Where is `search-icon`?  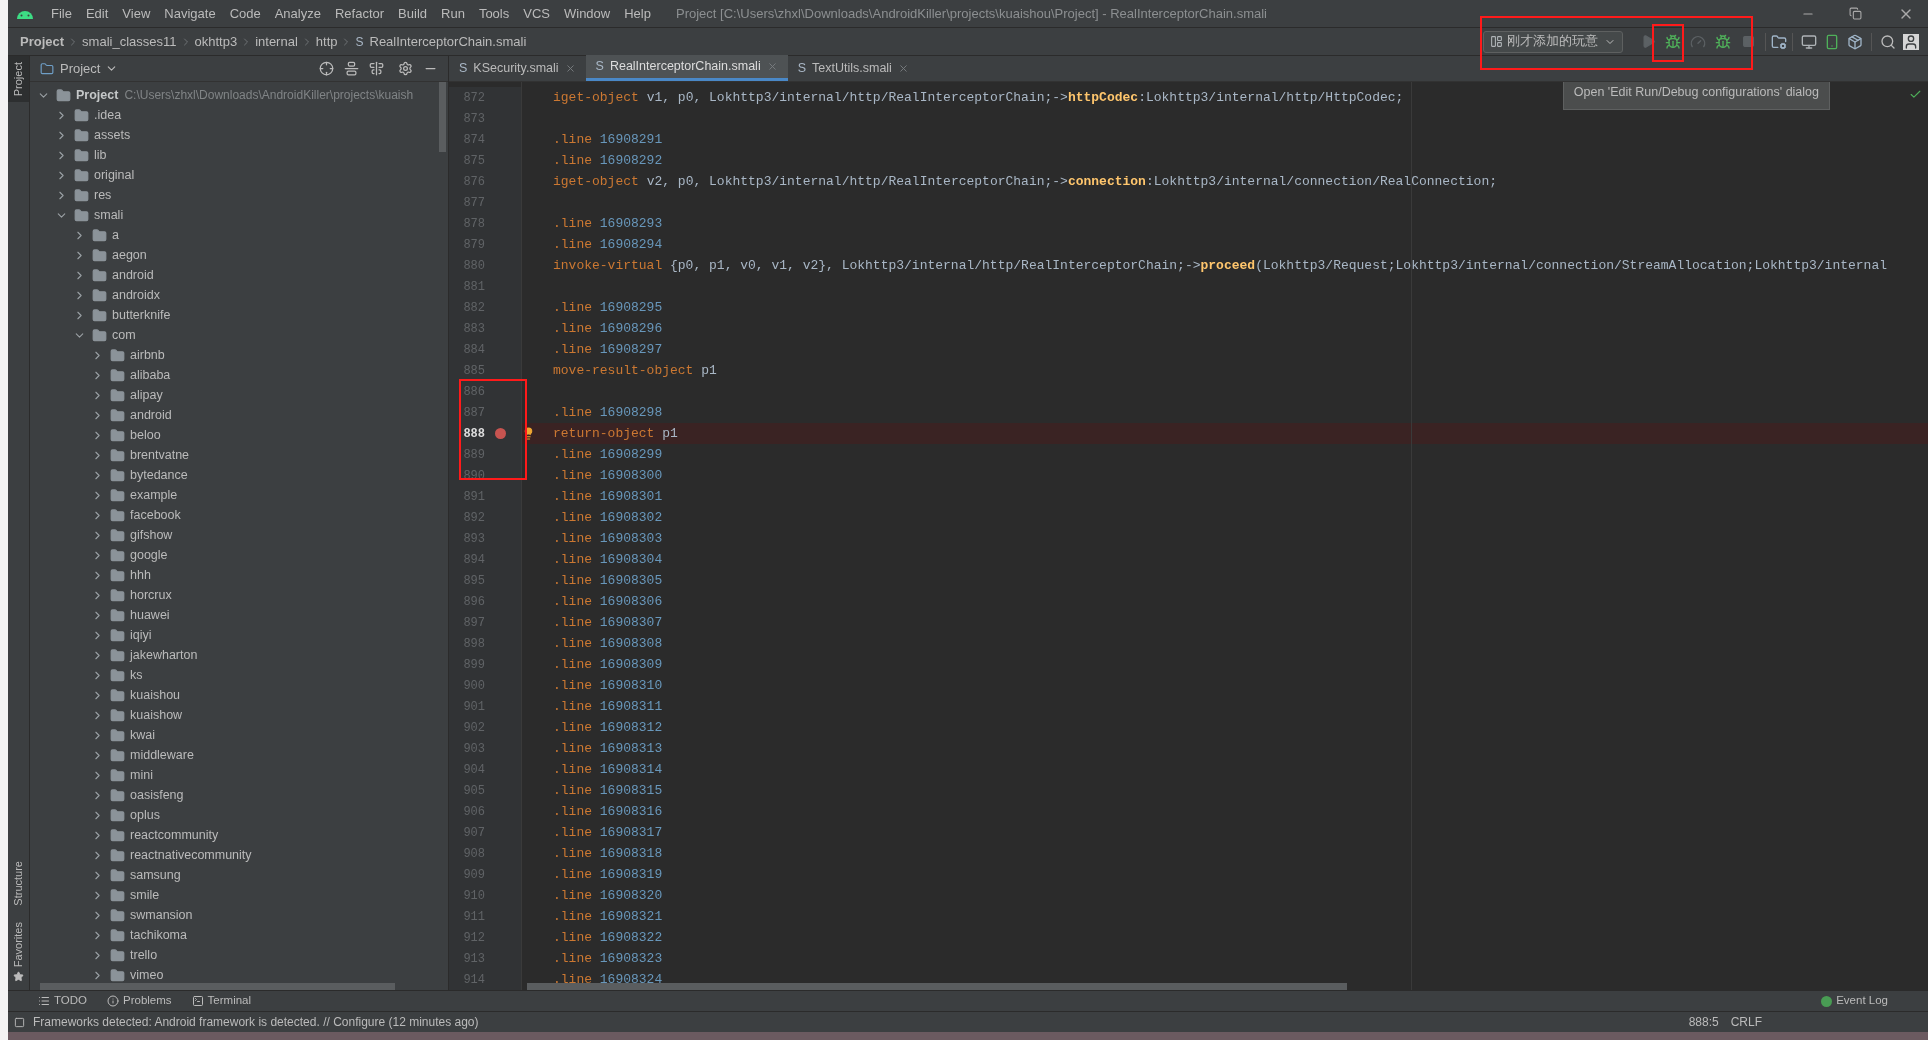 search-icon is located at coordinates (1888, 41).